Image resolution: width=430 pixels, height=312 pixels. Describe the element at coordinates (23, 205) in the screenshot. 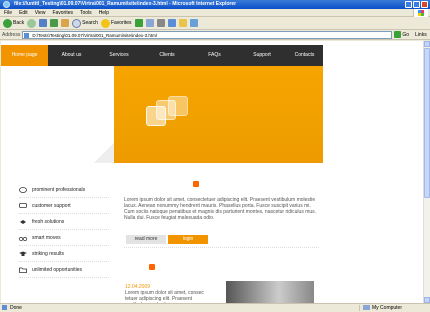

I see `chat-icon` at that location.